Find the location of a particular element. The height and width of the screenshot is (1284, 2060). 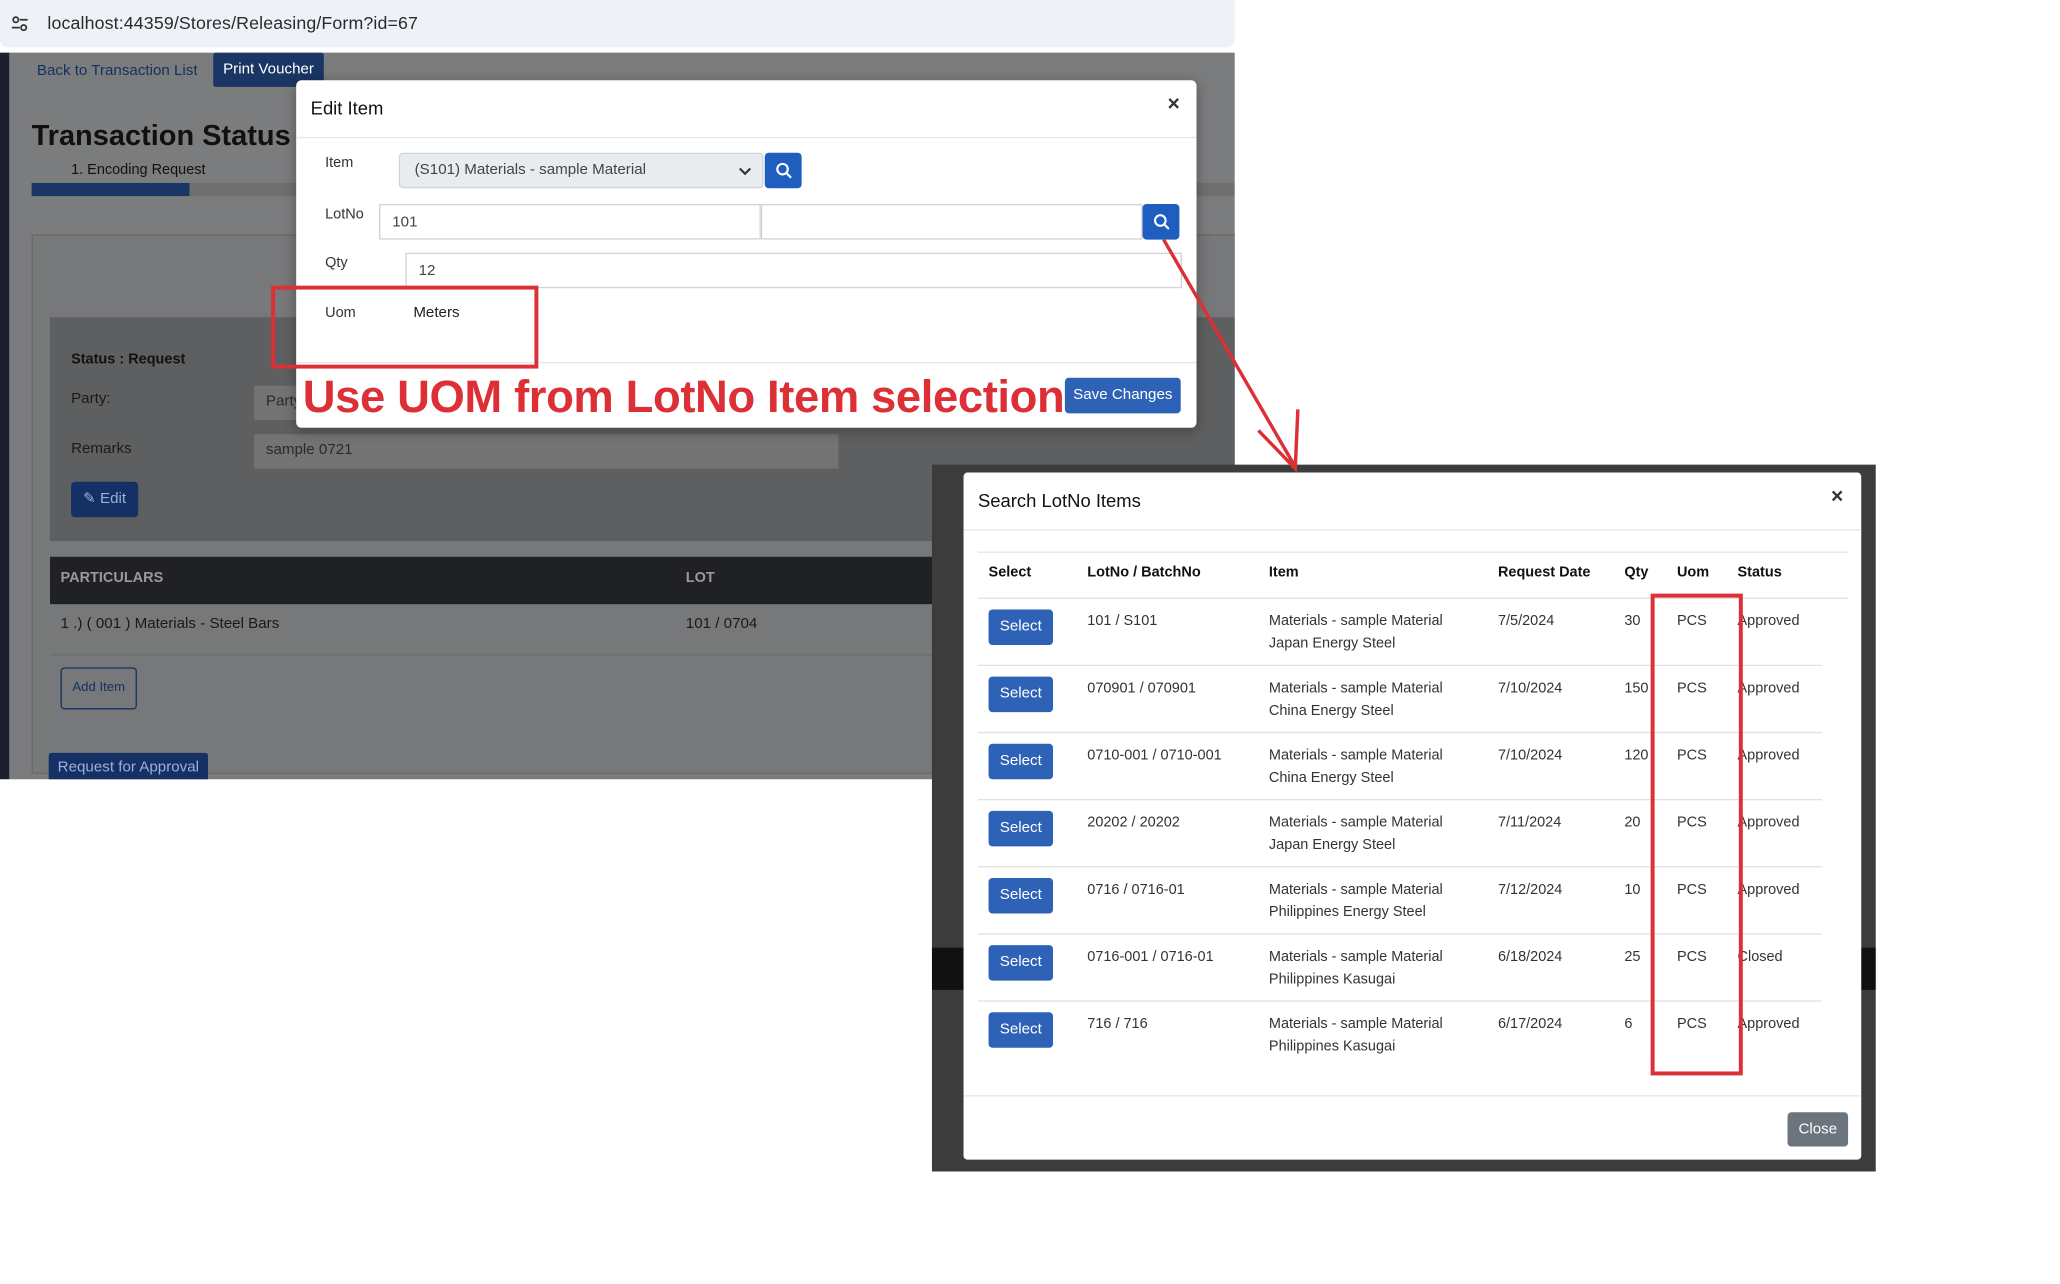

th-item: Item is located at coordinates (1283, 572).